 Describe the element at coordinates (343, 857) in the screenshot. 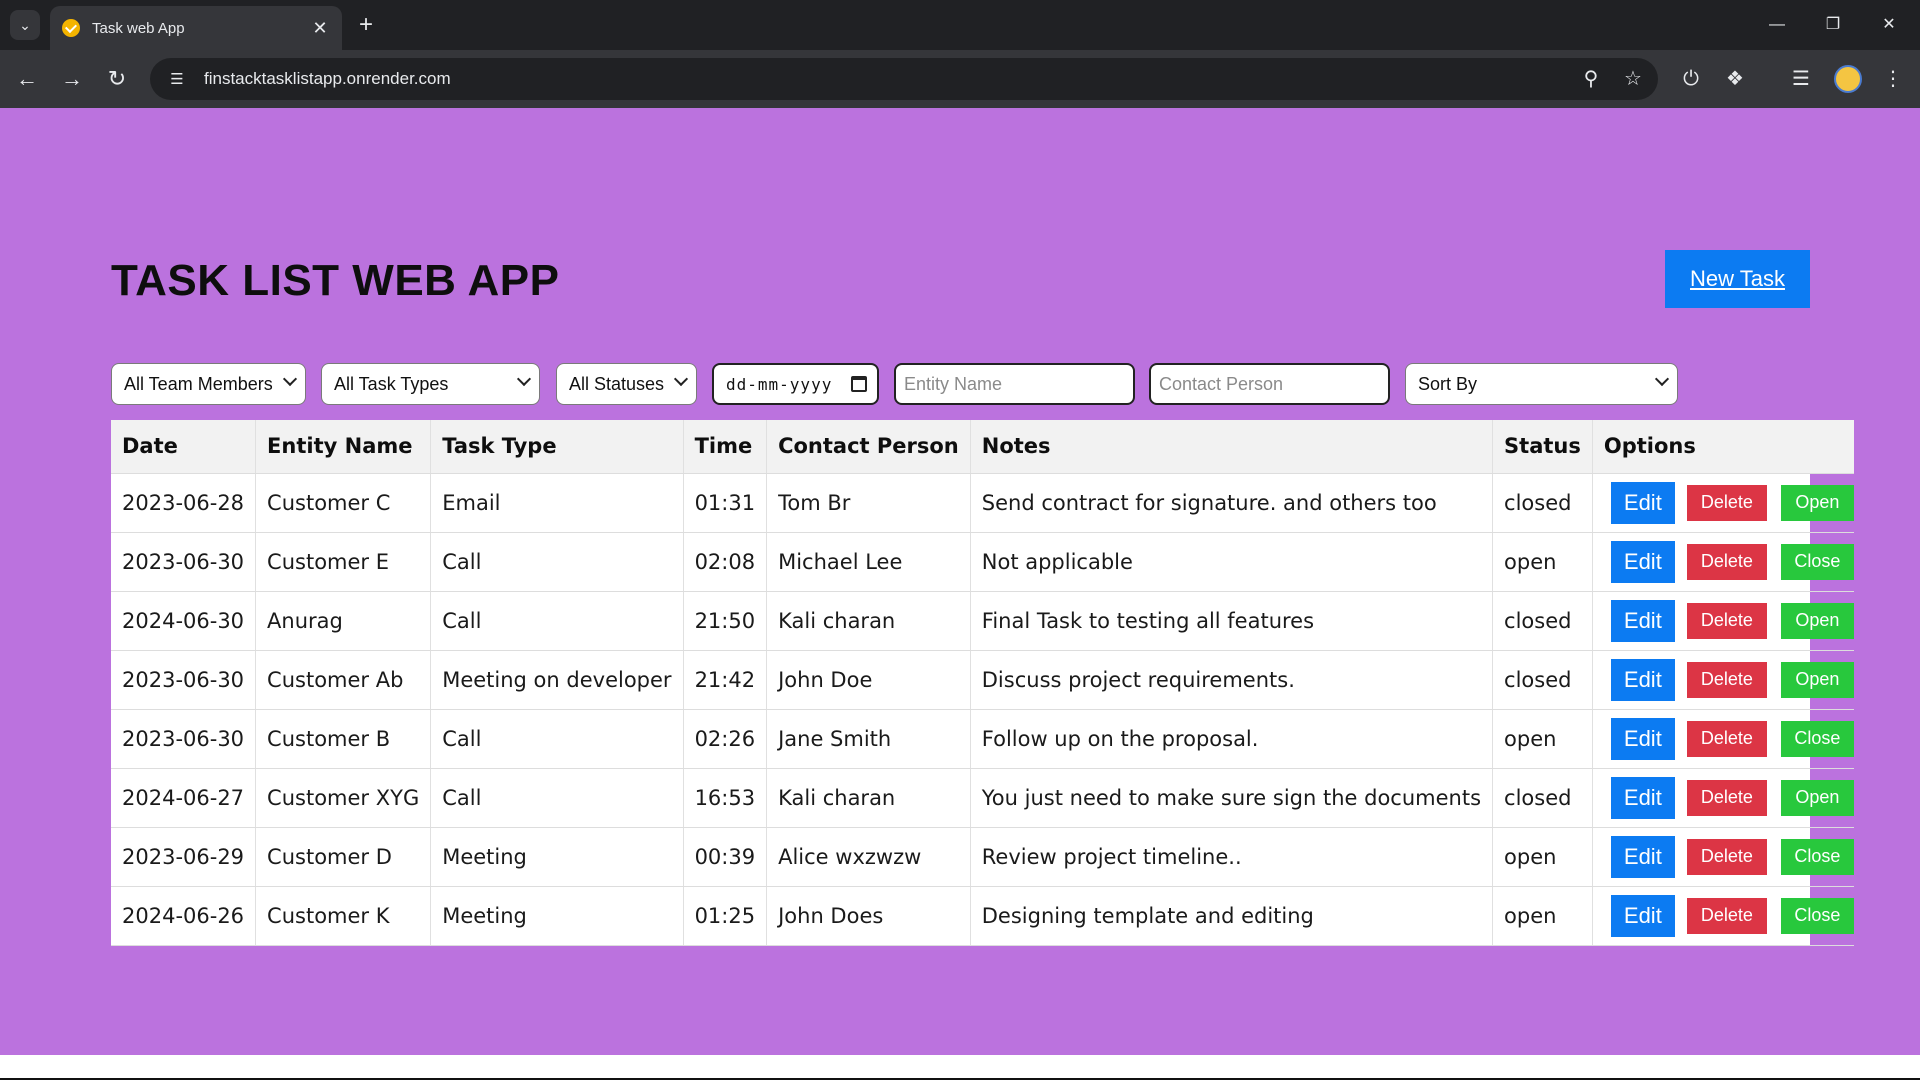

I see `cell-entity-name: Customer D` at that location.